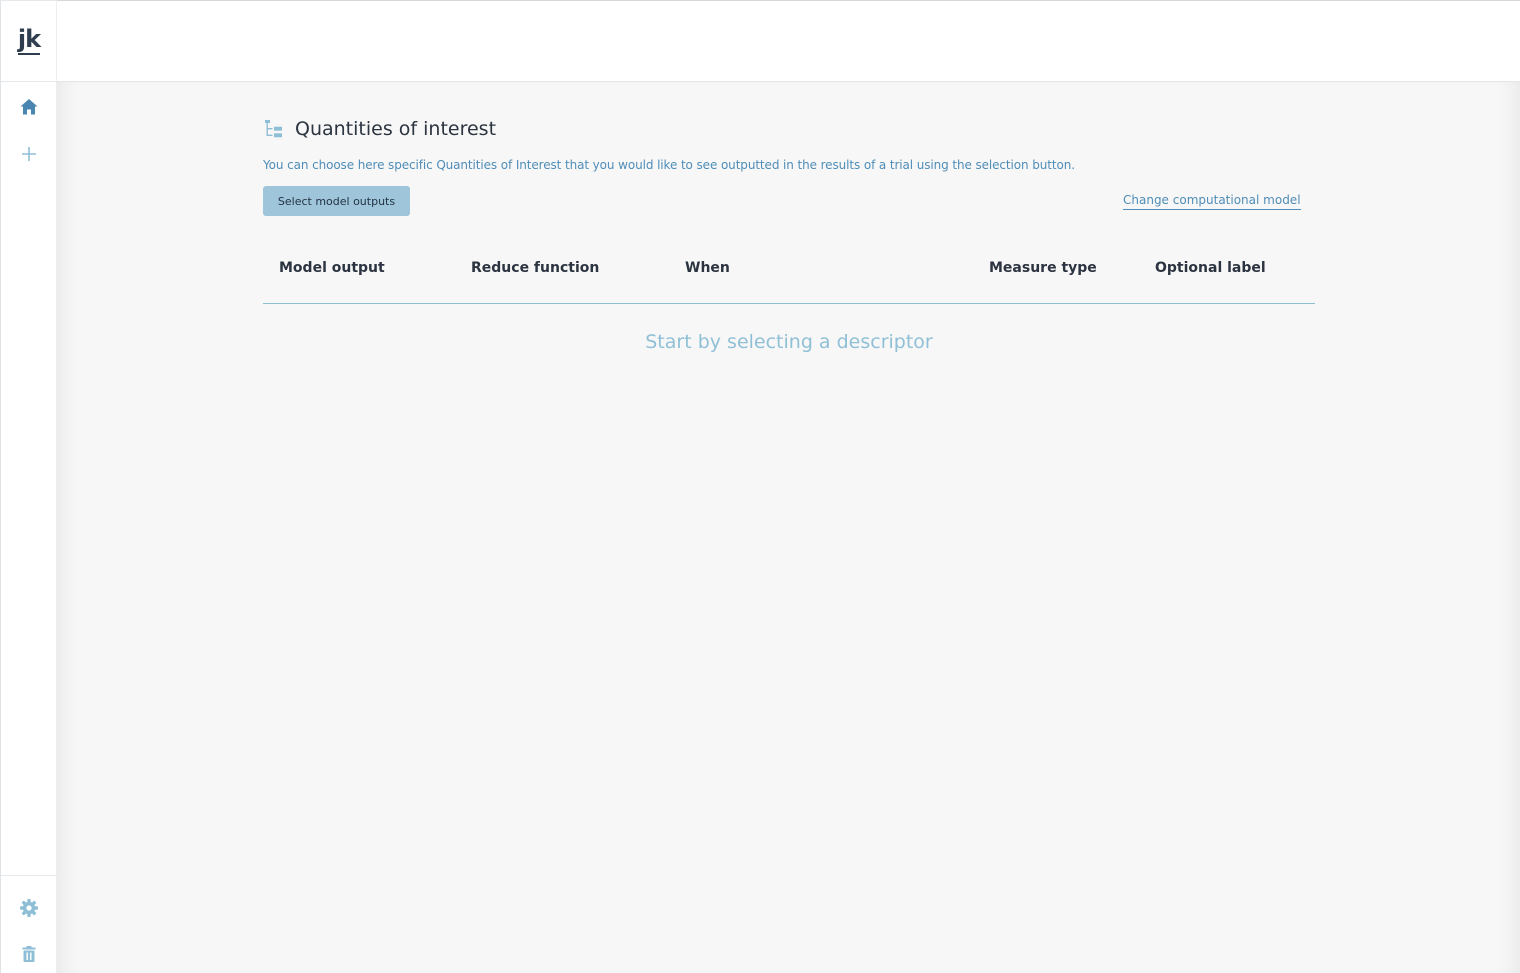 The height and width of the screenshot is (973, 1520). I want to click on column-header-measure-type: Measure type, so click(1043, 268).